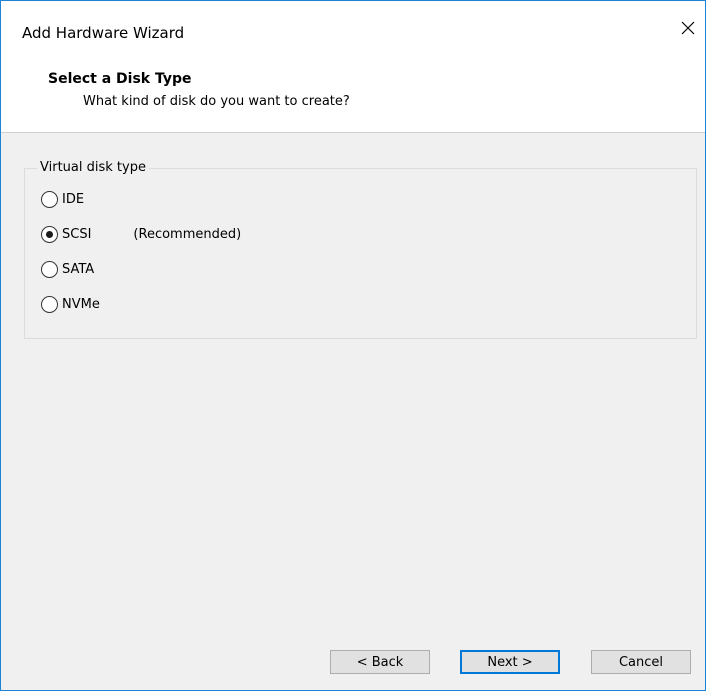 The height and width of the screenshot is (691, 706). What do you see at coordinates (78, 269) in the screenshot?
I see `radio-sata-label: SATA` at bounding box center [78, 269].